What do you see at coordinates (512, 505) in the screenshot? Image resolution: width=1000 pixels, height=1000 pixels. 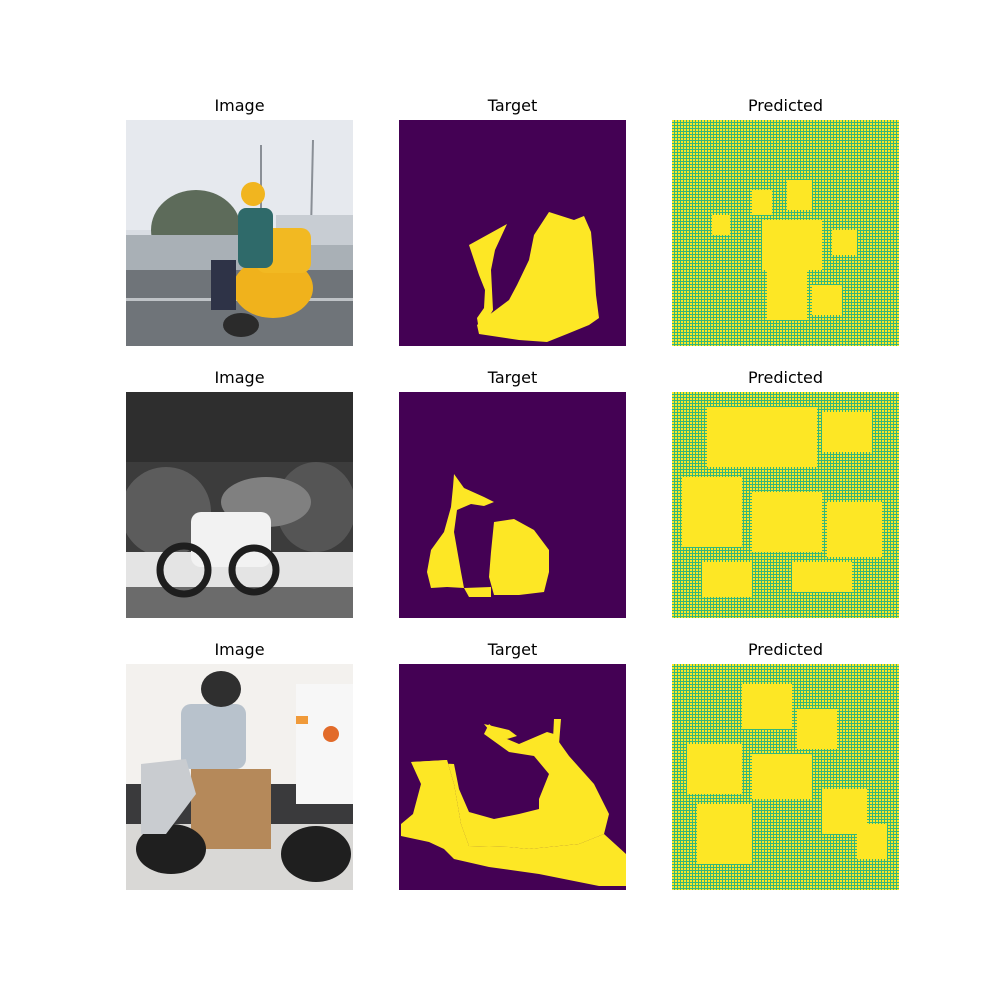 I see `row2-target-mask` at bounding box center [512, 505].